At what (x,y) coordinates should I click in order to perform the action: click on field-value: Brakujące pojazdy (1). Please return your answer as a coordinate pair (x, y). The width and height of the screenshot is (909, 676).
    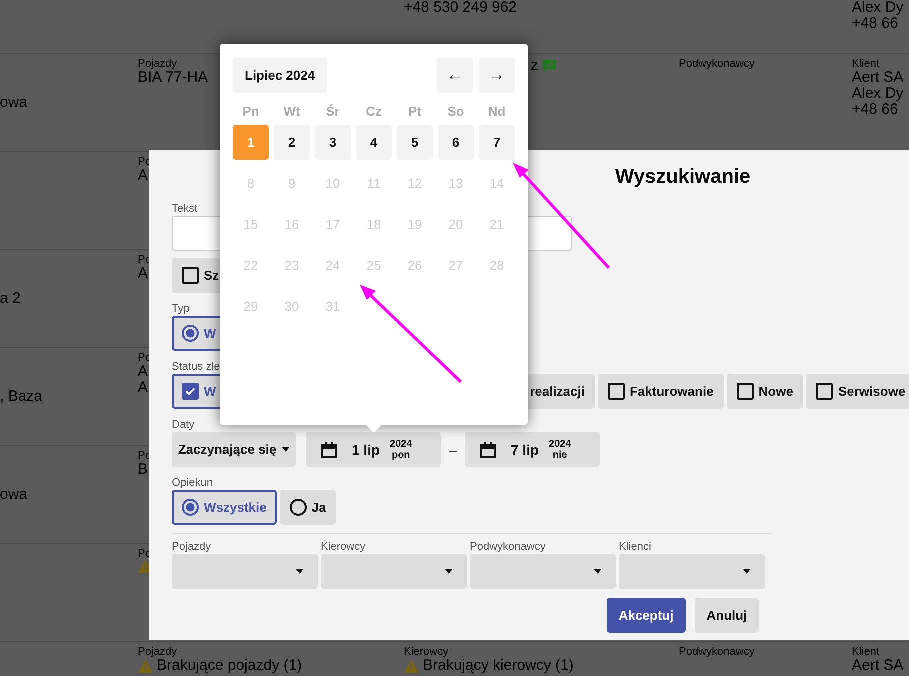
    Looking at the image, I should click on (229, 666).